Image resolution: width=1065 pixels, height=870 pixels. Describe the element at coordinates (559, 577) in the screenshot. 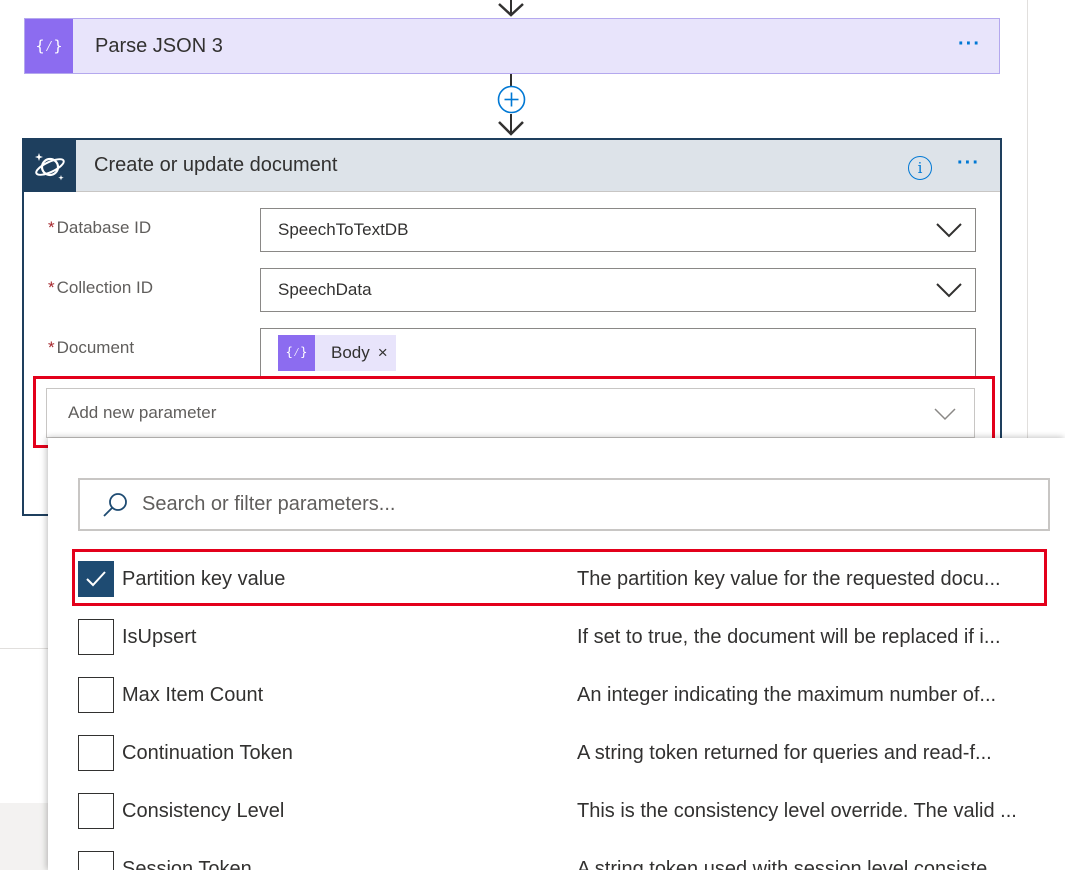

I see `partition-key-highlight` at that location.